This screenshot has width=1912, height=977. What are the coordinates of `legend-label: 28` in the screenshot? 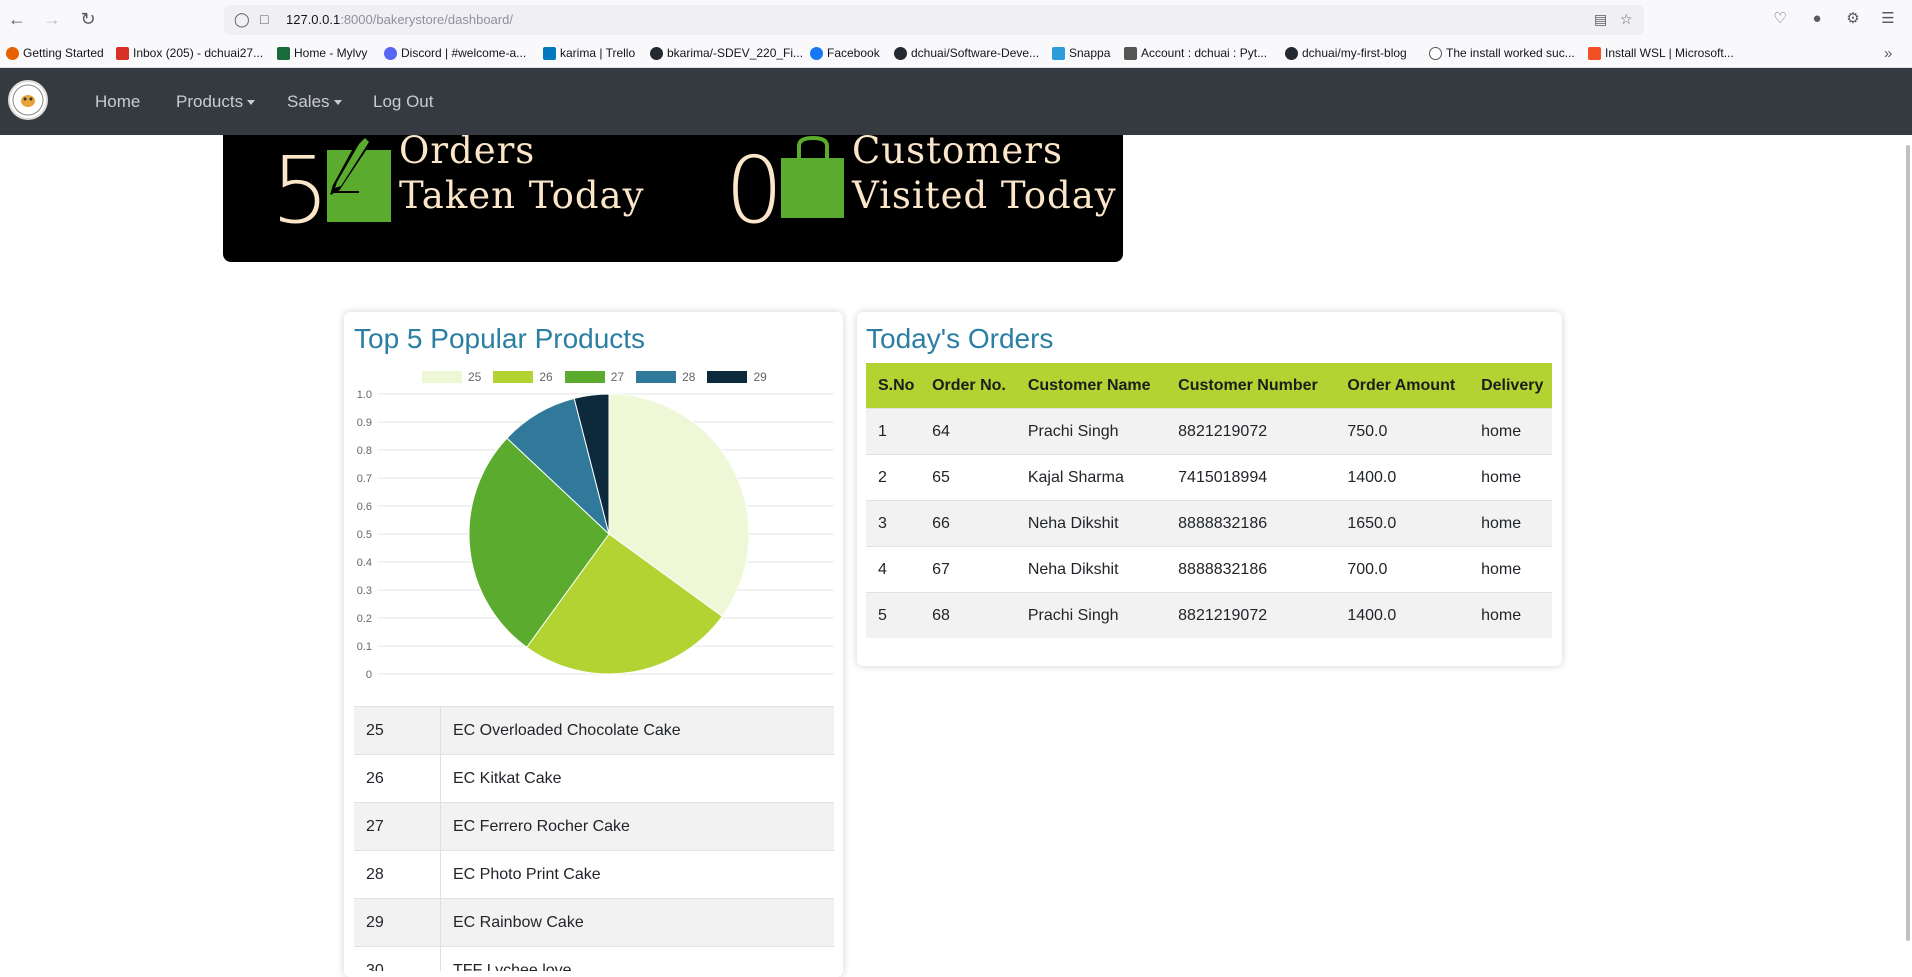 It's located at (689, 377).